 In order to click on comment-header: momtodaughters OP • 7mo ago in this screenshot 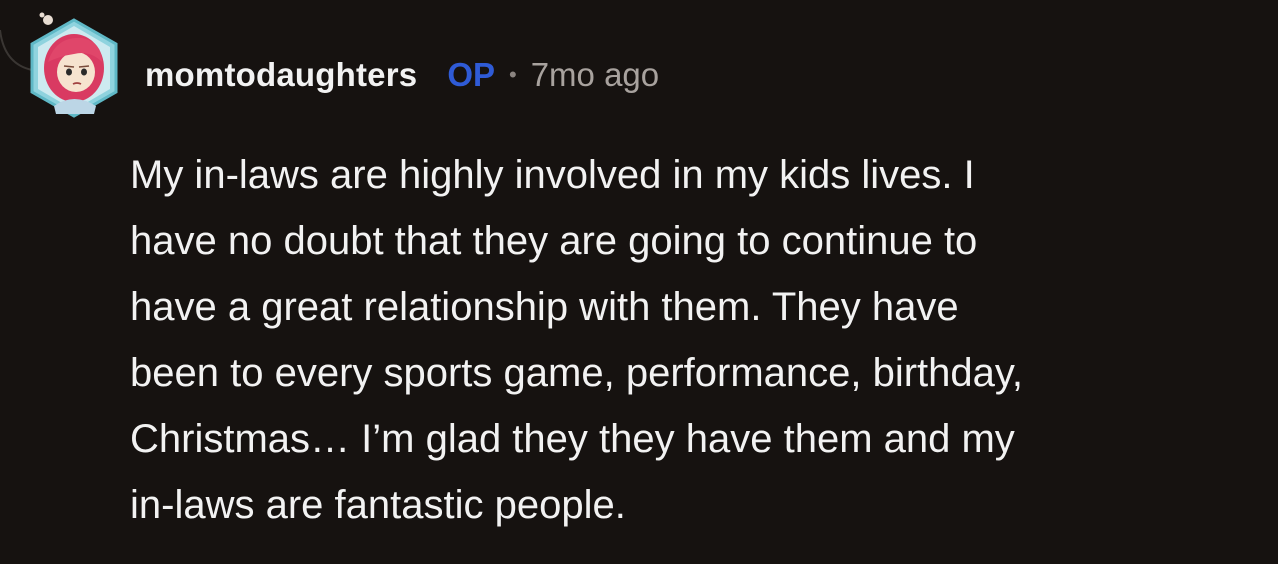, I will do `click(402, 75)`.